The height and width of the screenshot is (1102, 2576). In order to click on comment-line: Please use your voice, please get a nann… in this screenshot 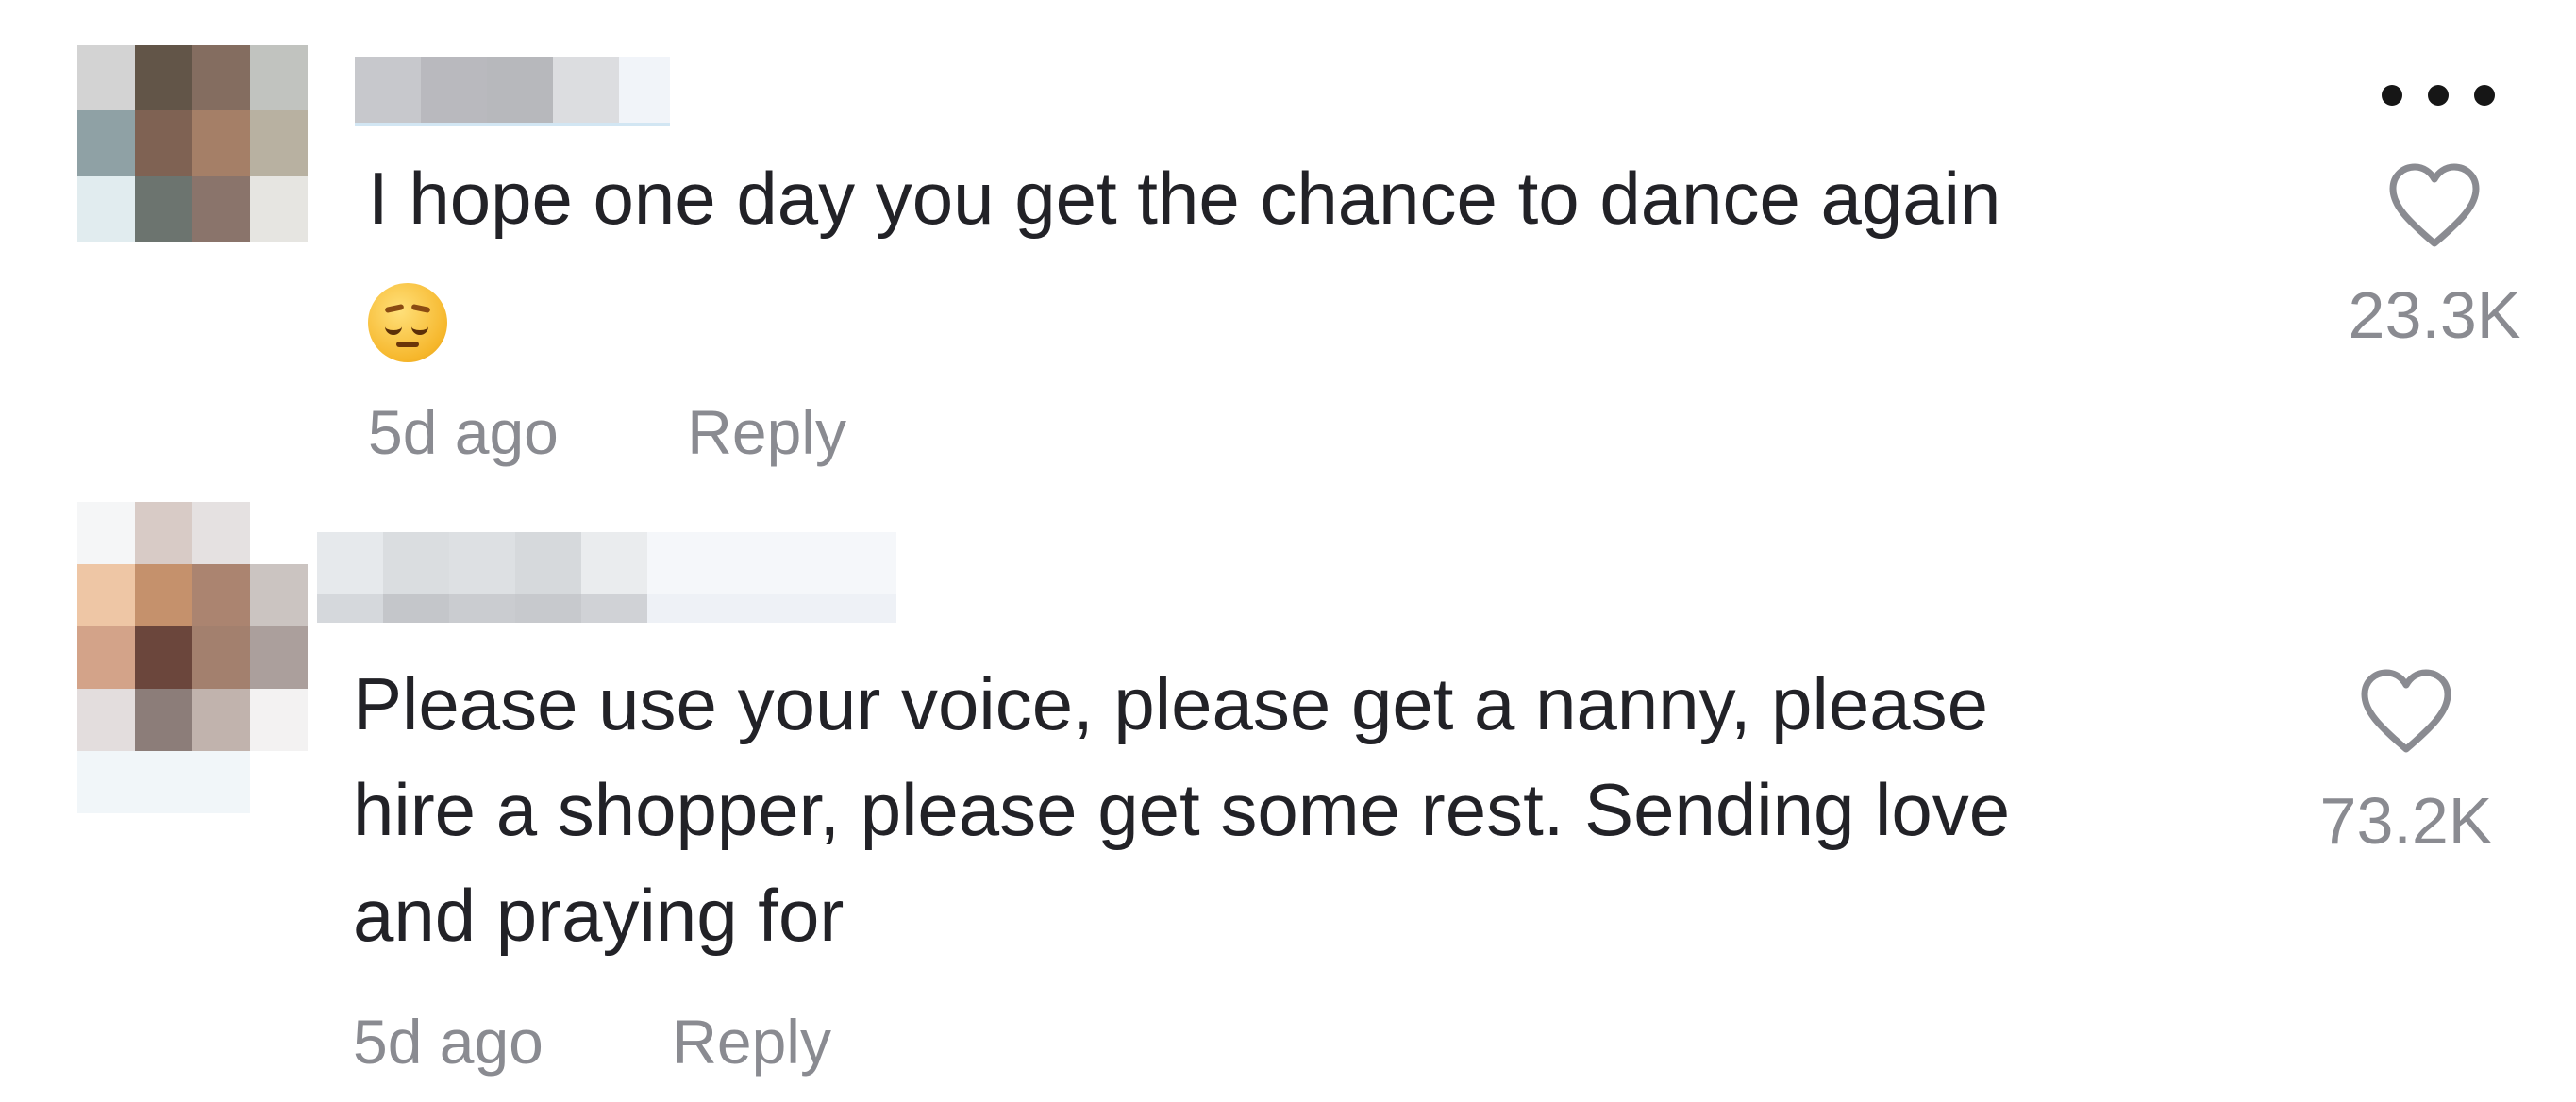, I will do `click(1171, 703)`.